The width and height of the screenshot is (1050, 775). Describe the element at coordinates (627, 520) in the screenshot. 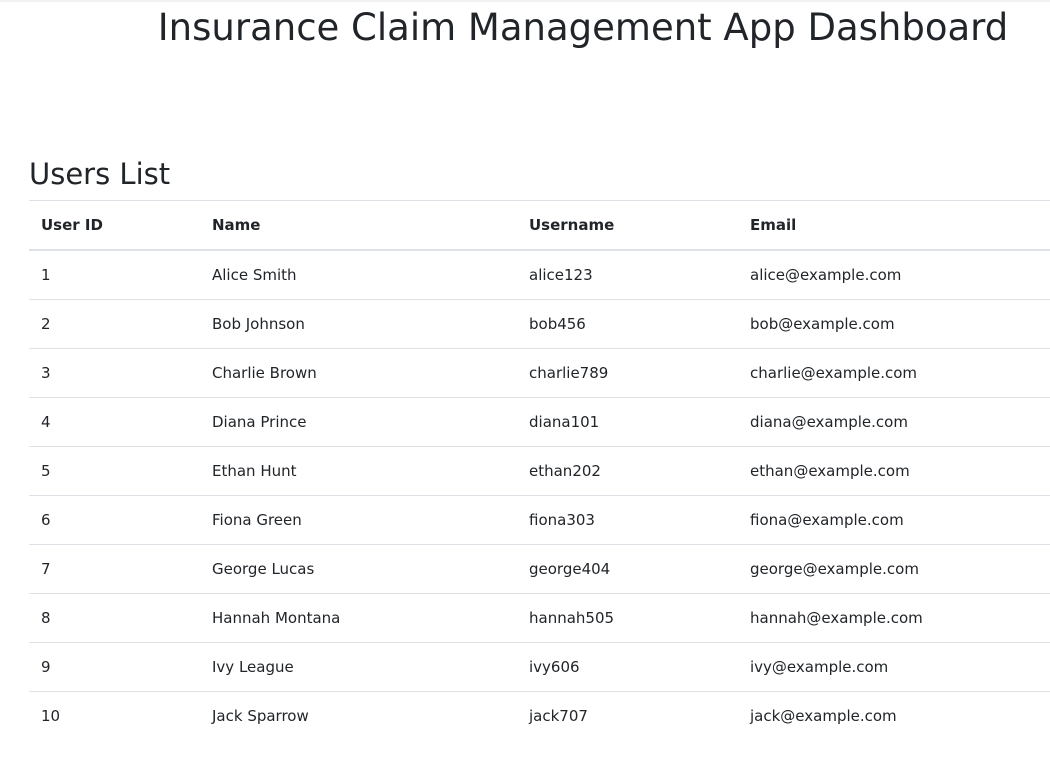

I see `username-cell: fiona303` at that location.